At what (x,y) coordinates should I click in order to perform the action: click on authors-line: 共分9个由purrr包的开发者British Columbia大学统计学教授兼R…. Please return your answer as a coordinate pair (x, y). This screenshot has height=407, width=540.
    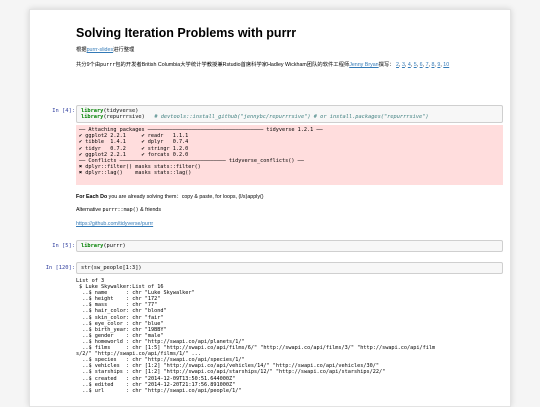
    Looking at the image, I should click on (262, 65).